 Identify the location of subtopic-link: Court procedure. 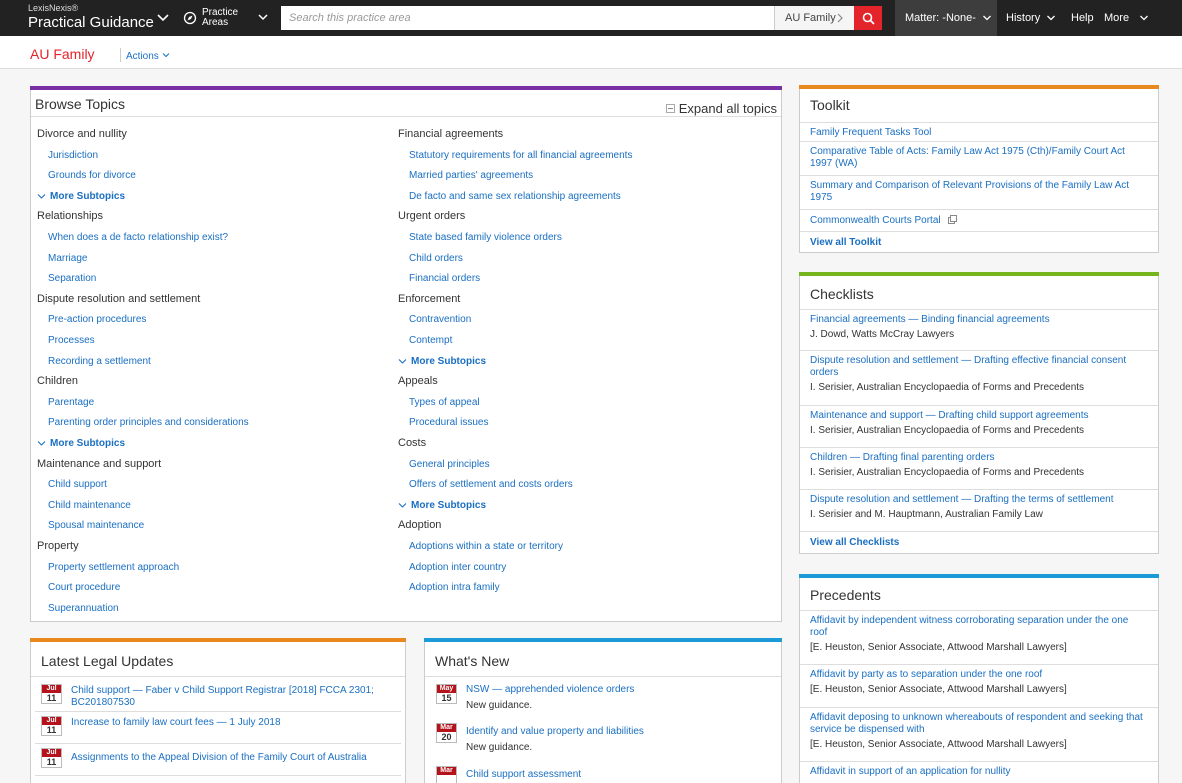
(84, 587).